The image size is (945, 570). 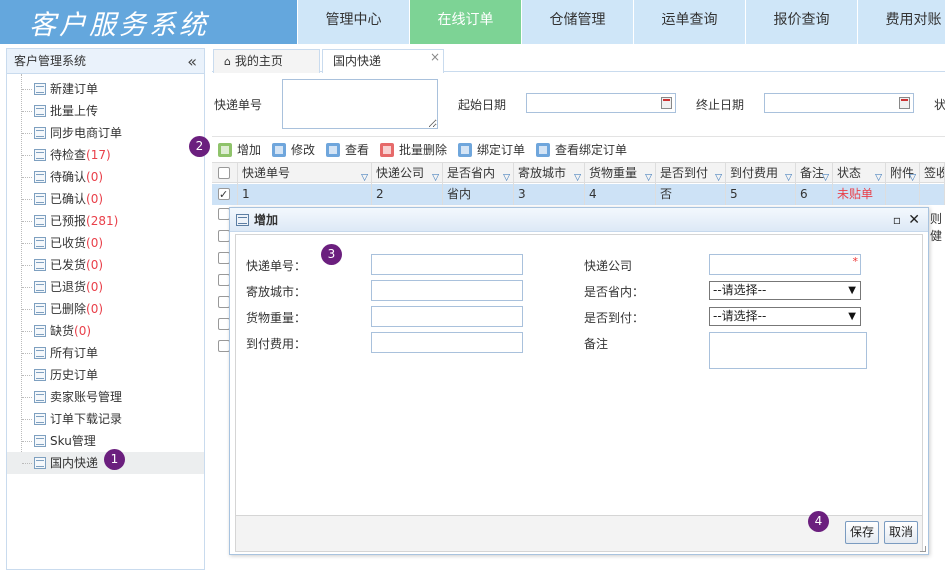 I want to click on sidebar-item-label: 缺货, so click(x=62, y=331).